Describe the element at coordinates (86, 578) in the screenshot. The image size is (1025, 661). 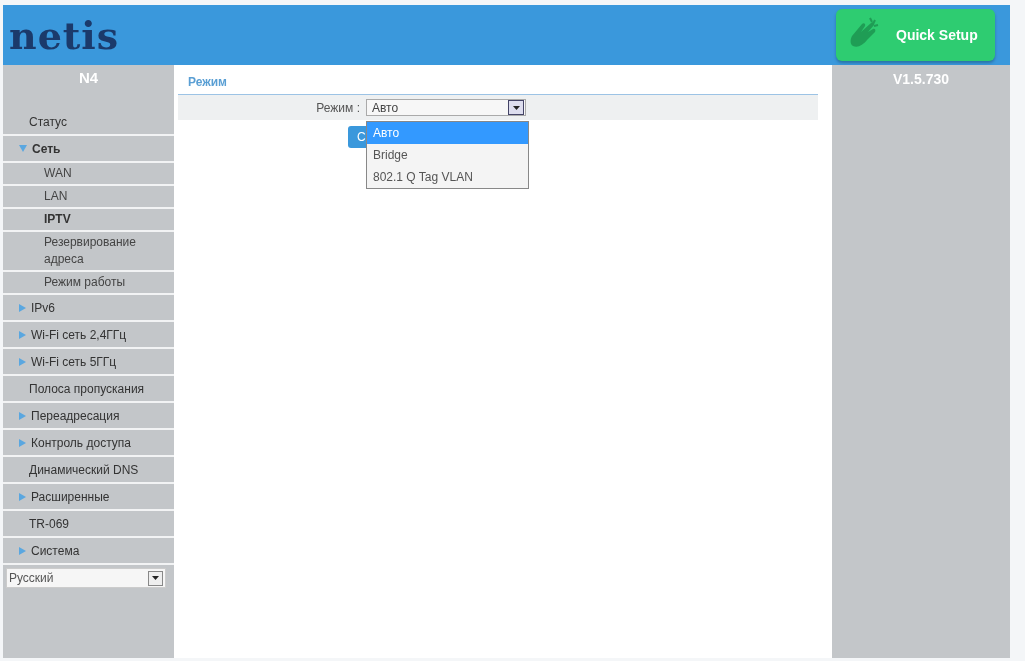
I see `language-select: Русский` at that location.